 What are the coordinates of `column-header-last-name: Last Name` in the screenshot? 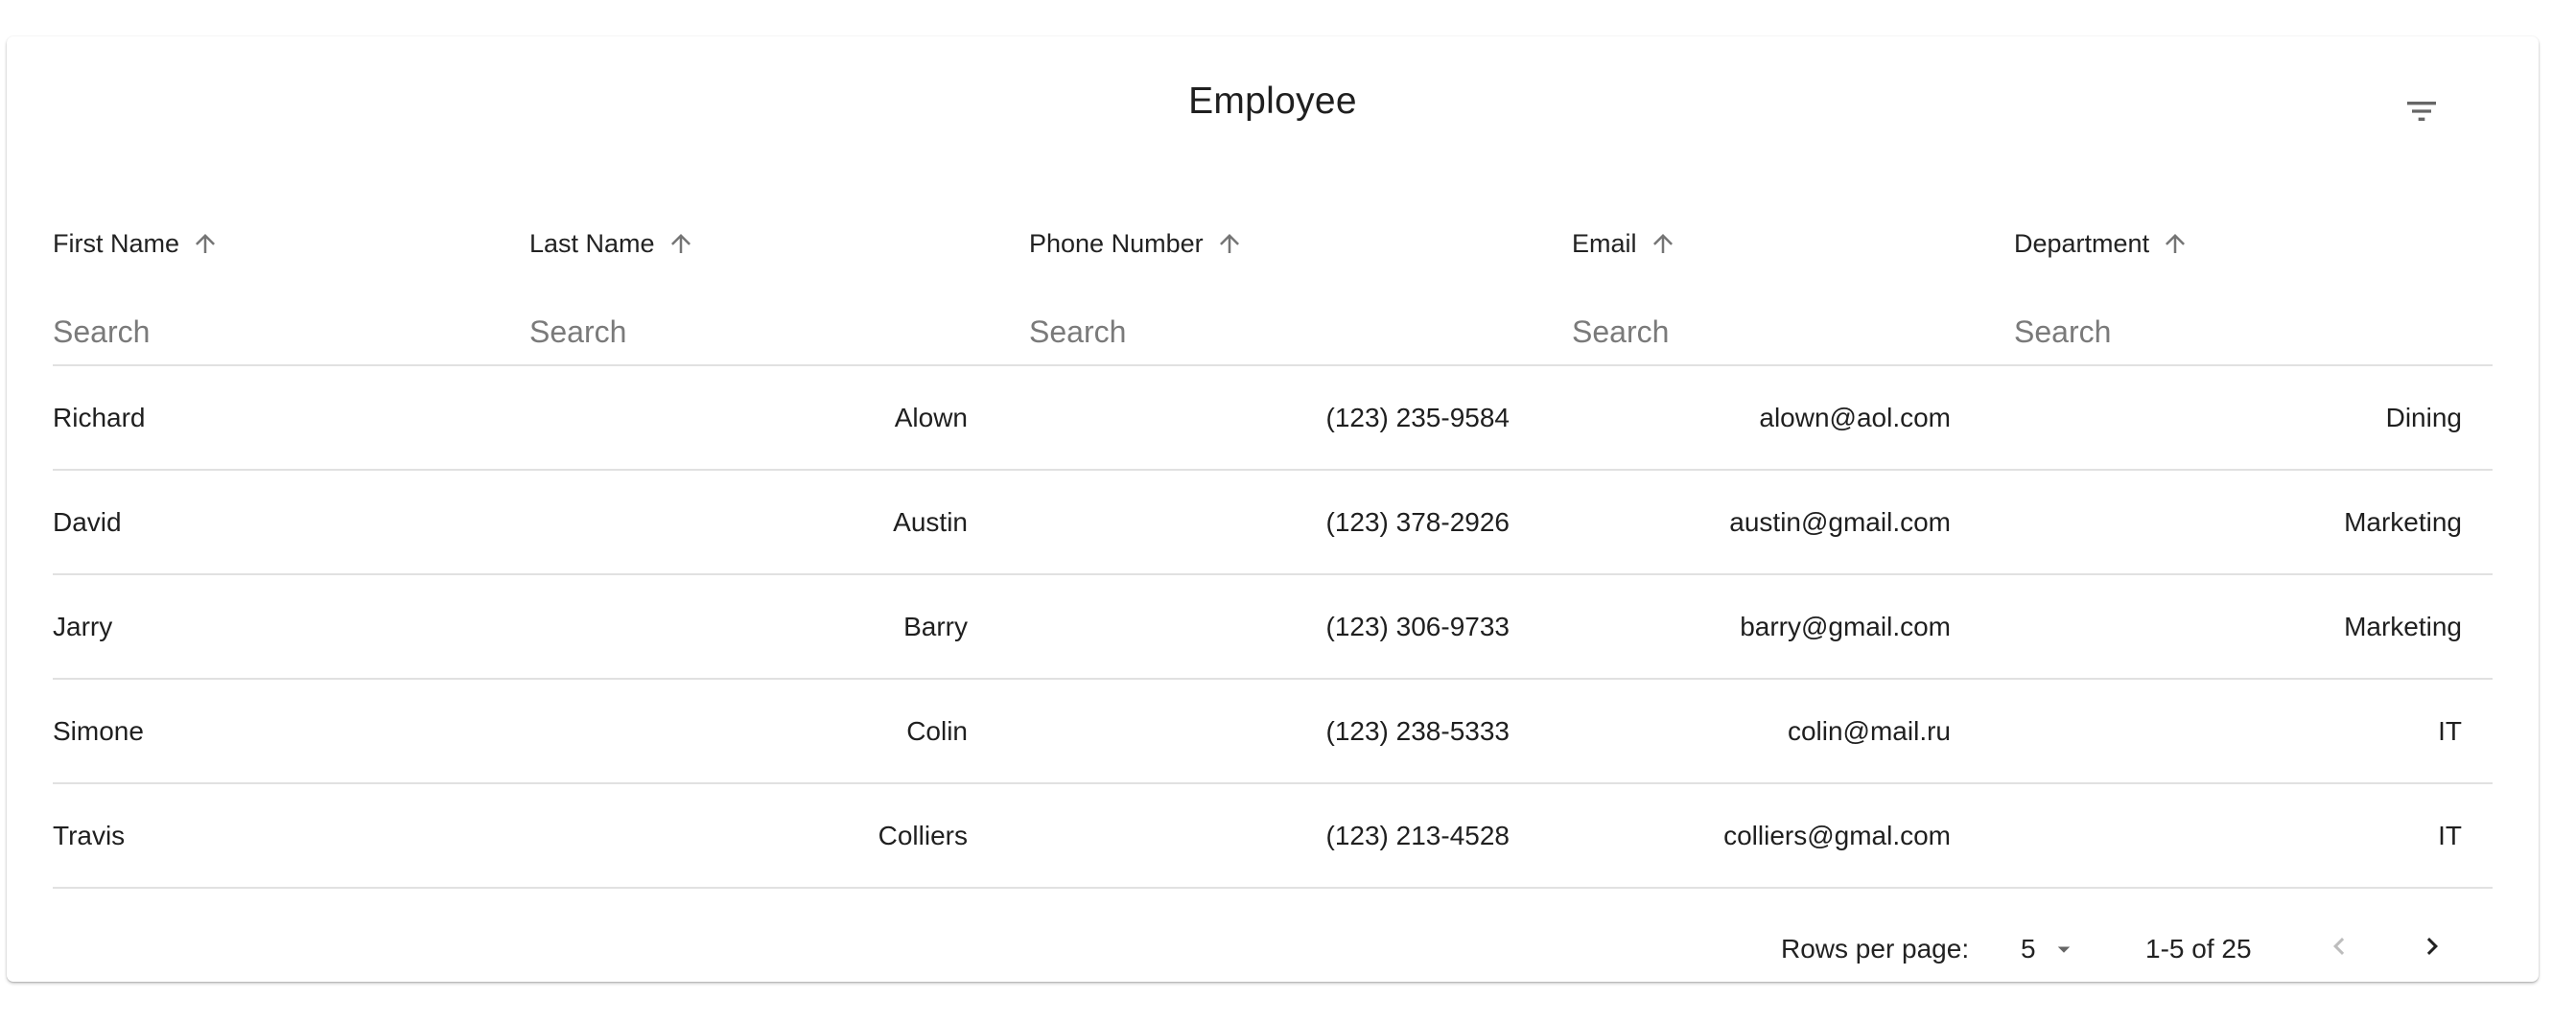 It's located at (690, 295).